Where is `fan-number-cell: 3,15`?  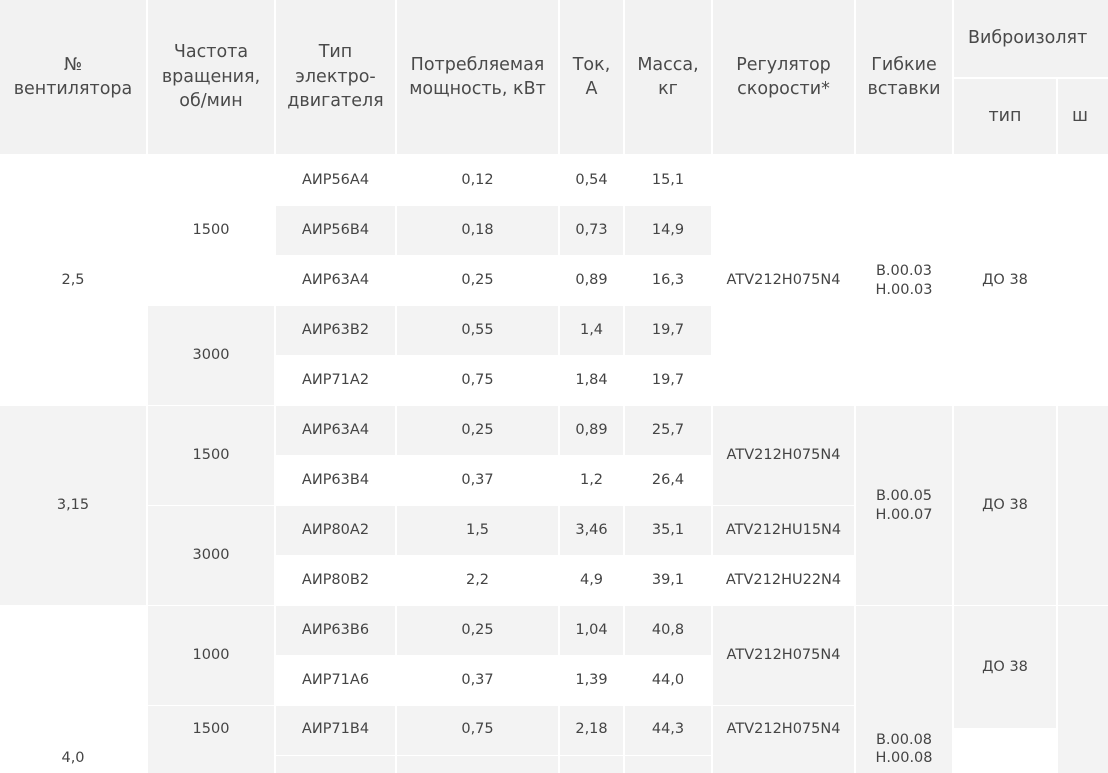 fan-number-cell: 3,15 is located at coordinates (73, 505).